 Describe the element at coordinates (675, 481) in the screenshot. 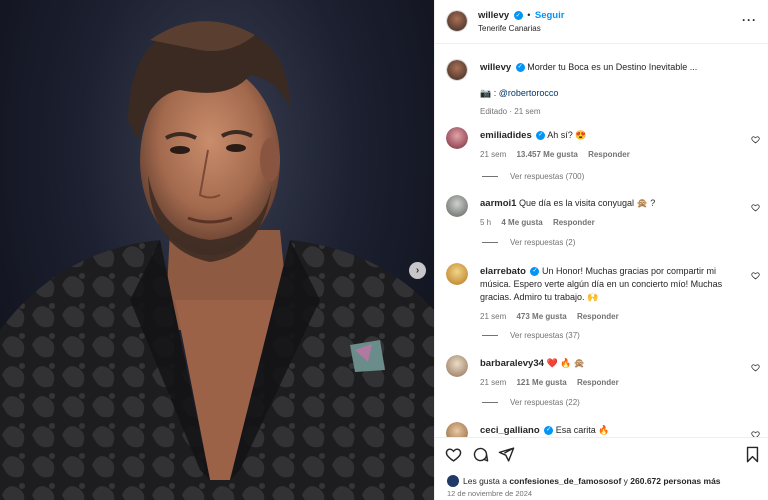

I see `likes-count: 260.672 personas más` at that location.